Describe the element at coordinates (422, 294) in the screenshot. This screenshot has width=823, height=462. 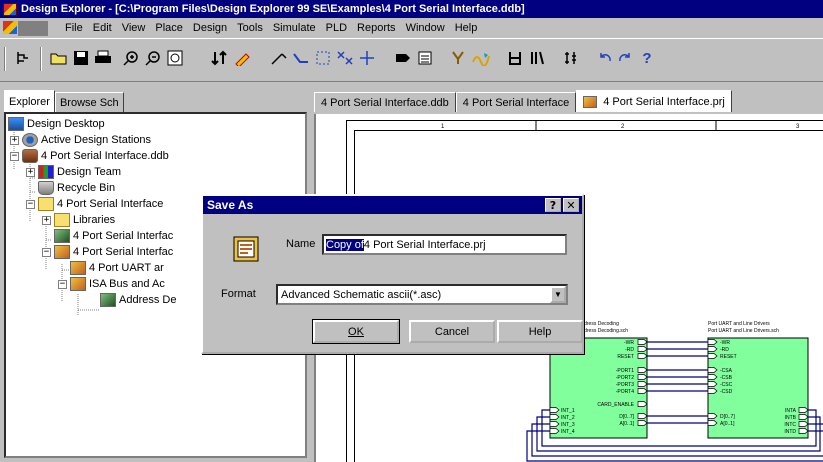
I see `format-select: Advanced Schematic ascii(*.asc) ▼` at that location.